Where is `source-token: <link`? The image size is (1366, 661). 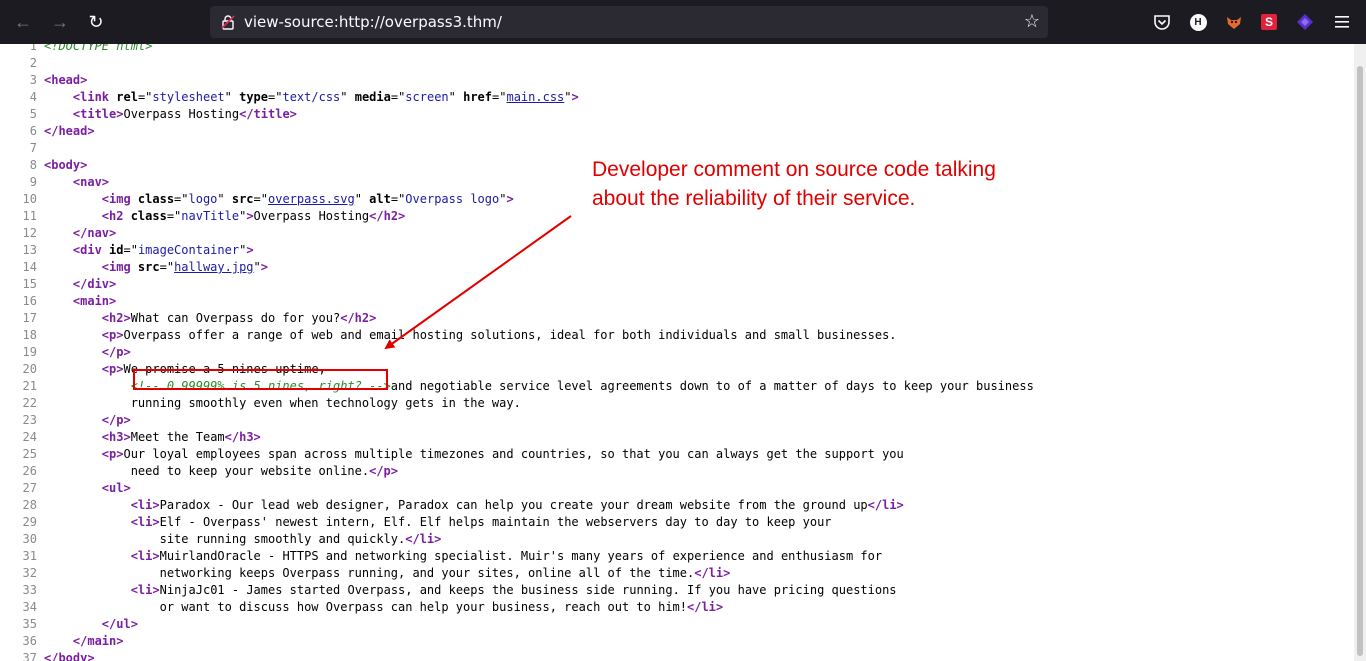 source-token: <link is located at coordinates (94, 97).